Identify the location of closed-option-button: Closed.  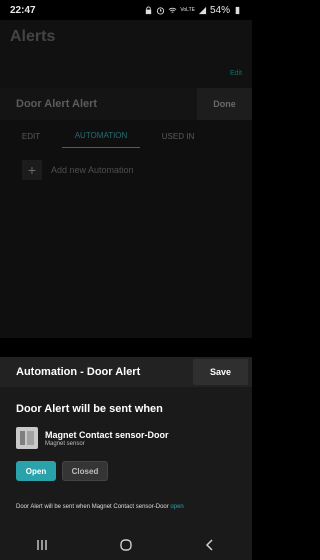
(85, 471).